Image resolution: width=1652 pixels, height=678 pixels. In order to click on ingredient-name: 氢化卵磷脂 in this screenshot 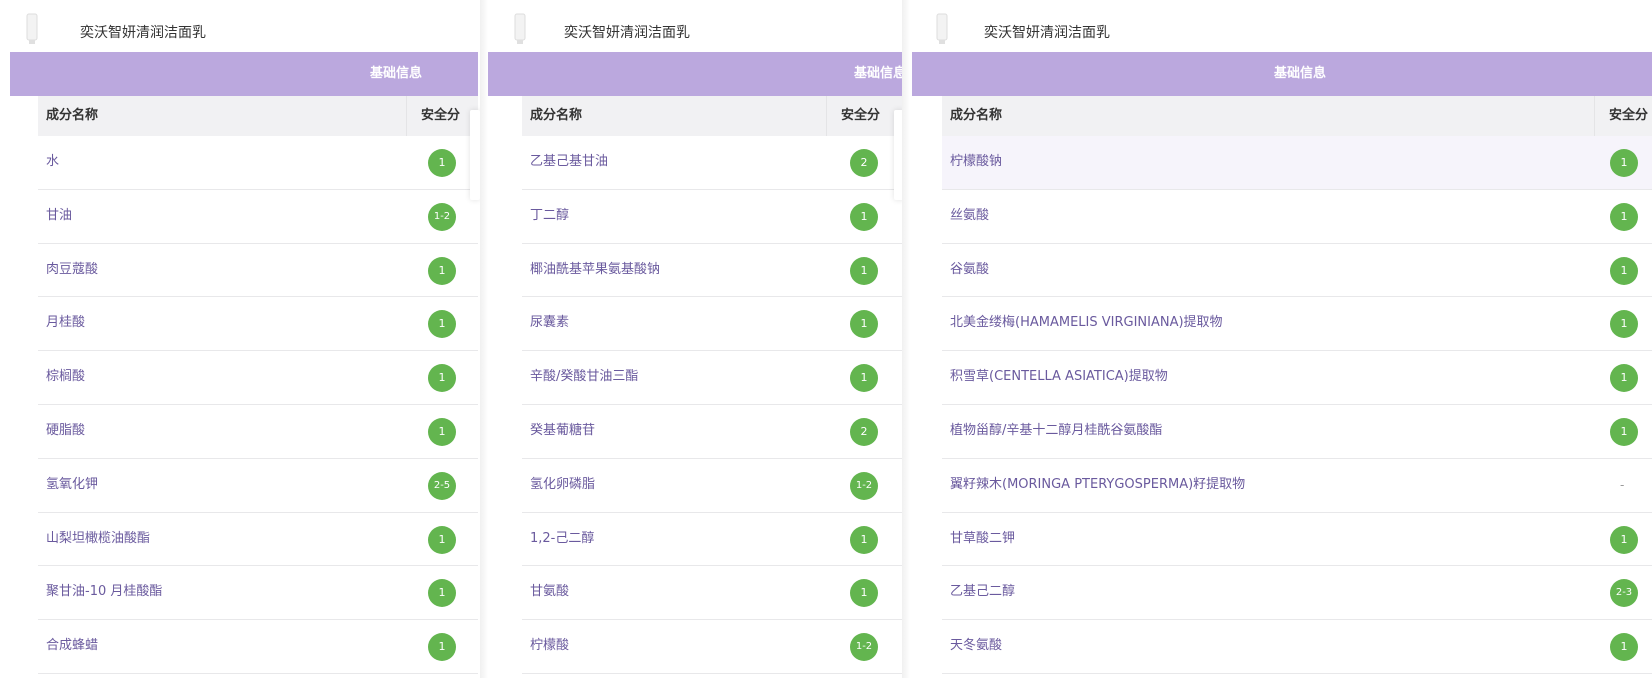, I will do `click(562, 485)`.